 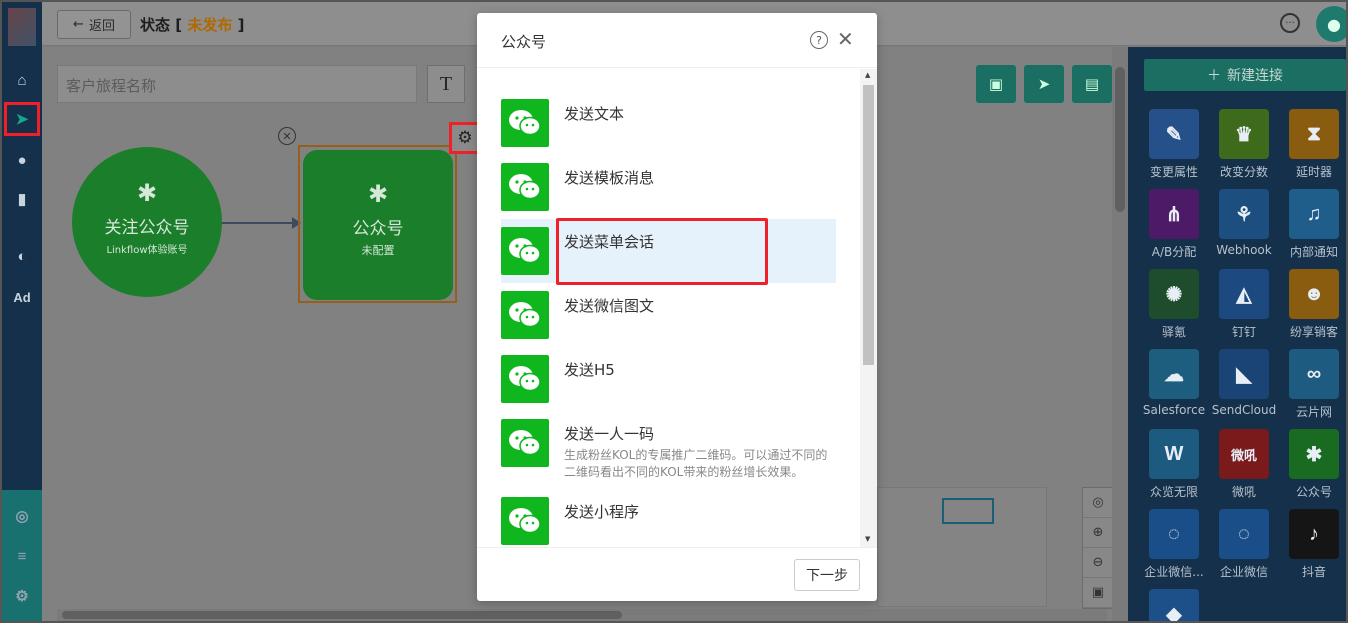 I want to click on wecom-icon: ◌, so click(x=1174, y=534).